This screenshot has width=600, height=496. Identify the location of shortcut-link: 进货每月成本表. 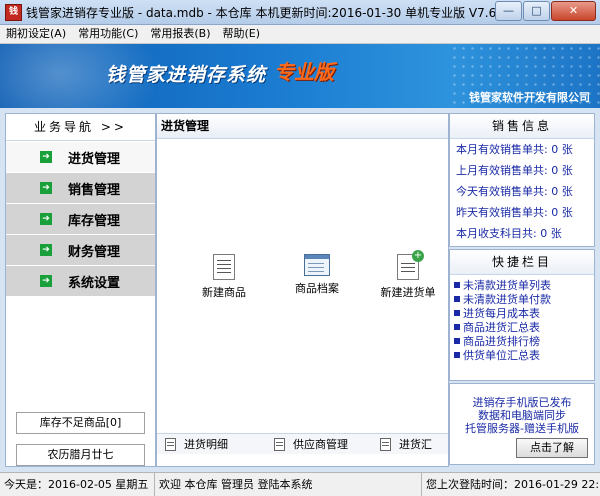
(522, 314).